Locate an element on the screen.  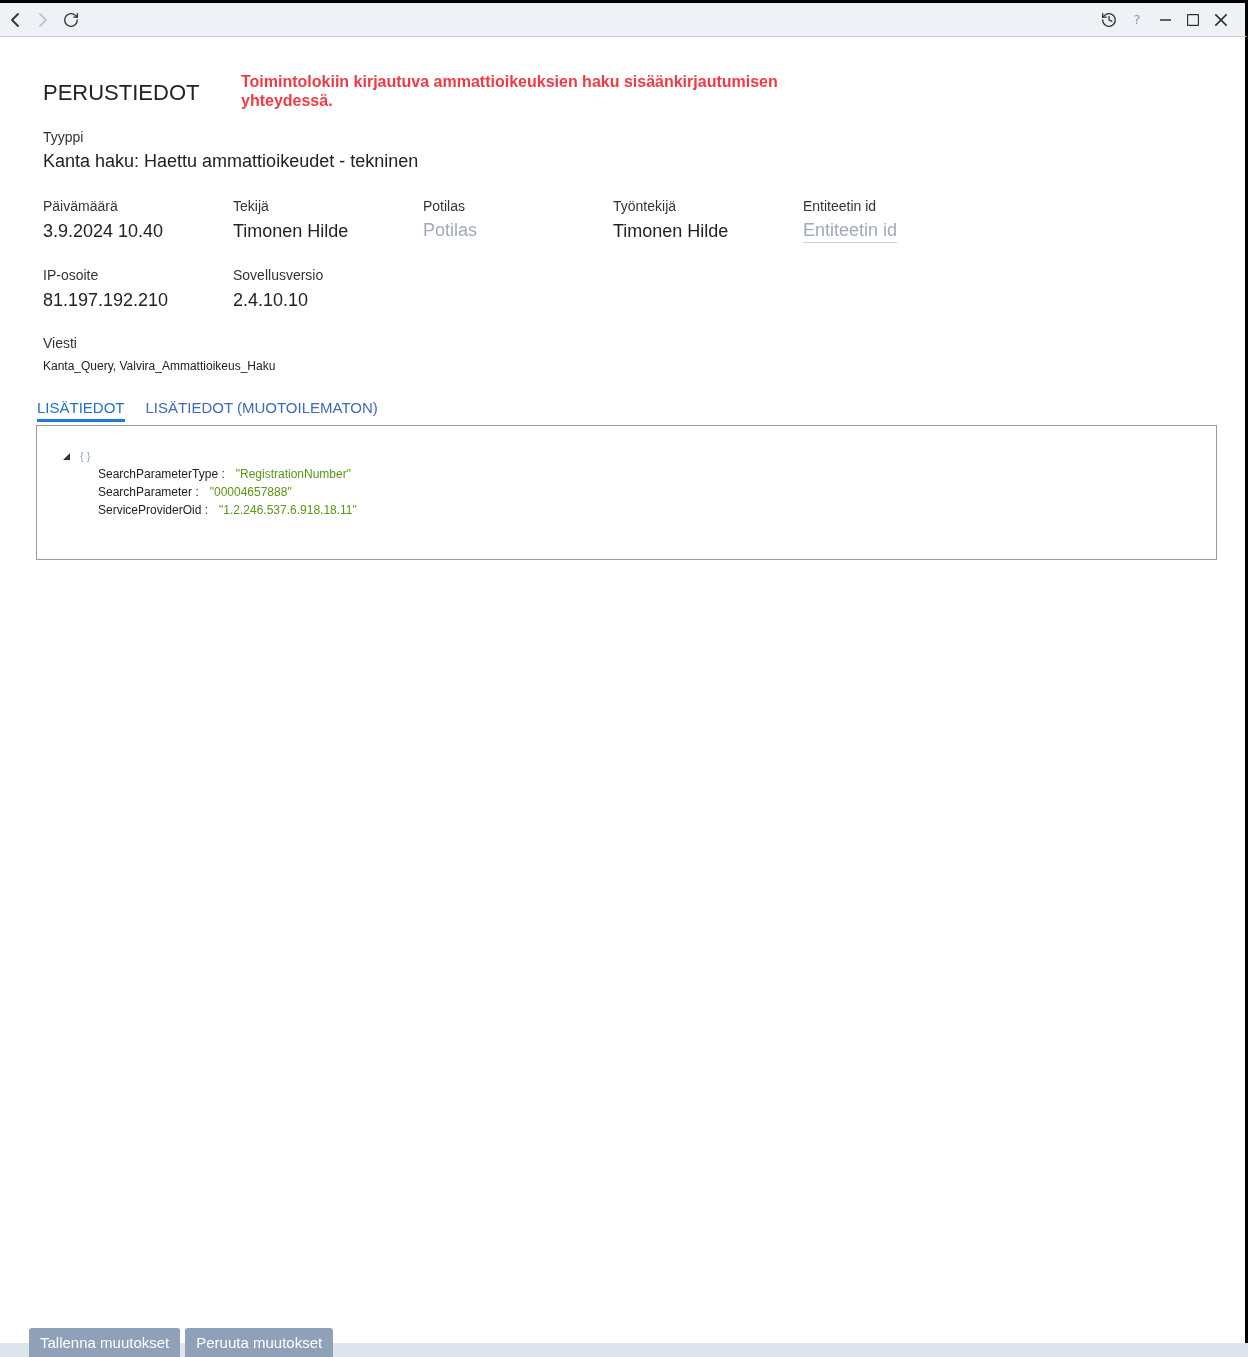
tab: LISÄTIEDOT (MUOTOILEMATON) is located at coordinates (261, 410).